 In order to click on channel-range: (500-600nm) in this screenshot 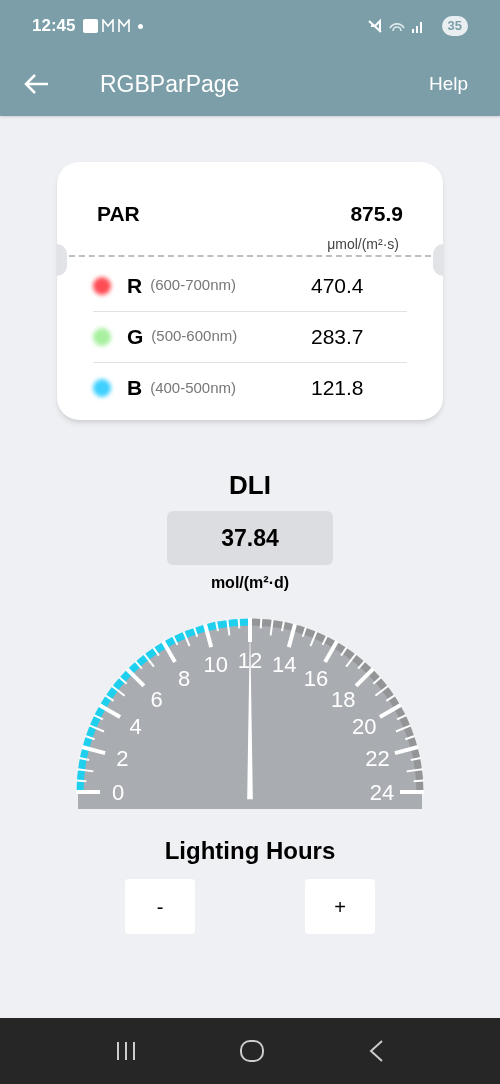, I will do `click(194, 336)`.